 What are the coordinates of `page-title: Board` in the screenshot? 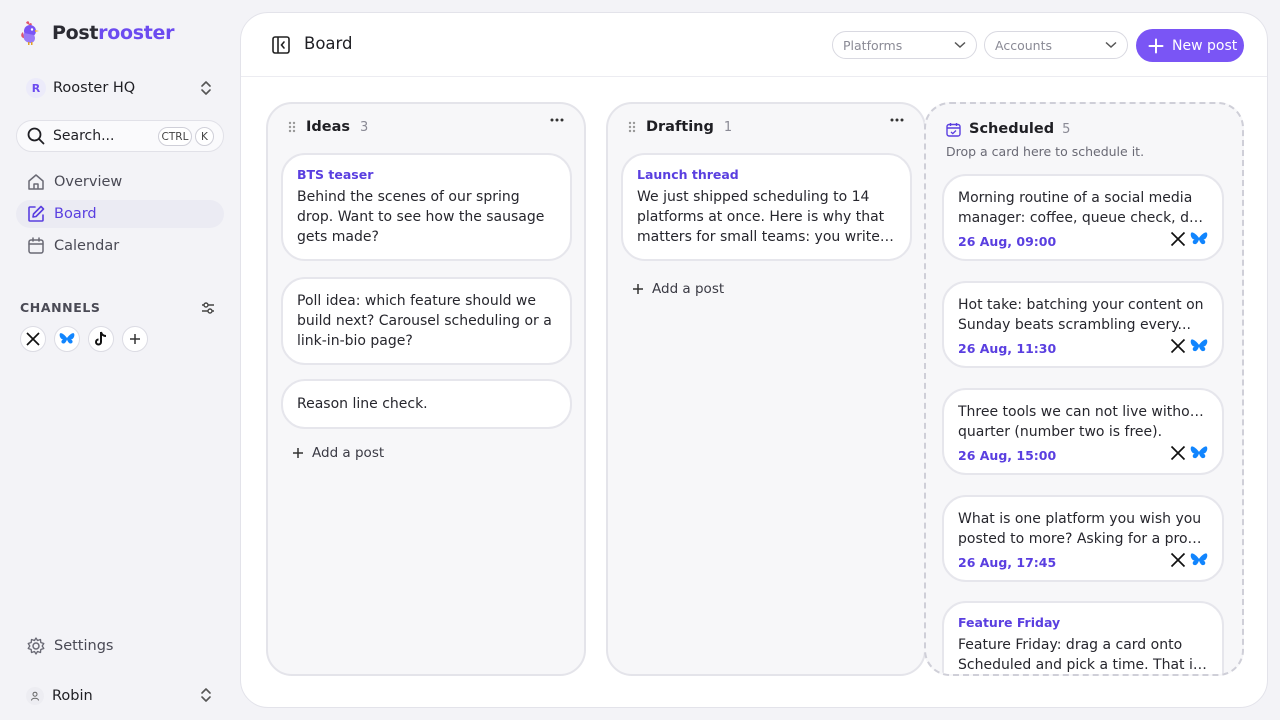 It's located at (328, 43).